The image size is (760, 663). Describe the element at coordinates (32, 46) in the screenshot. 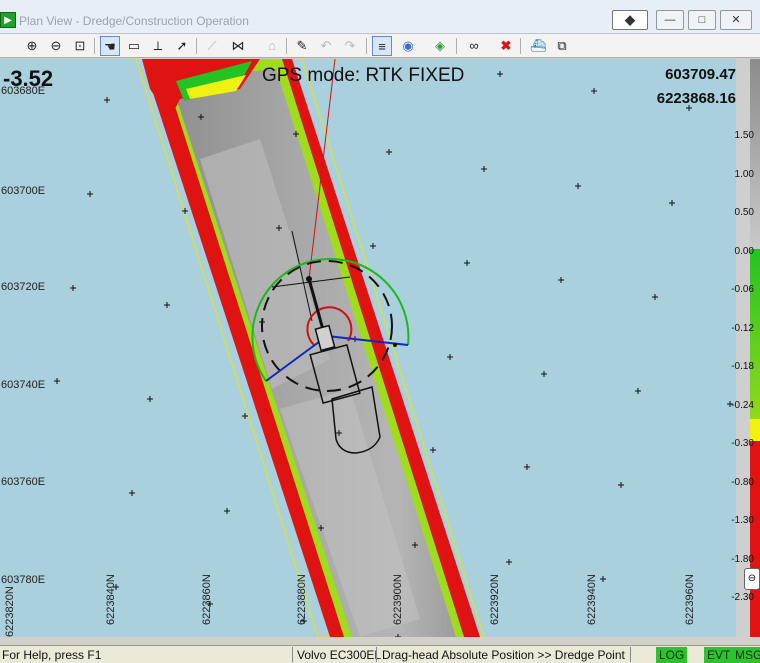

I see `zoom-in-icon: ⊕` at that location.